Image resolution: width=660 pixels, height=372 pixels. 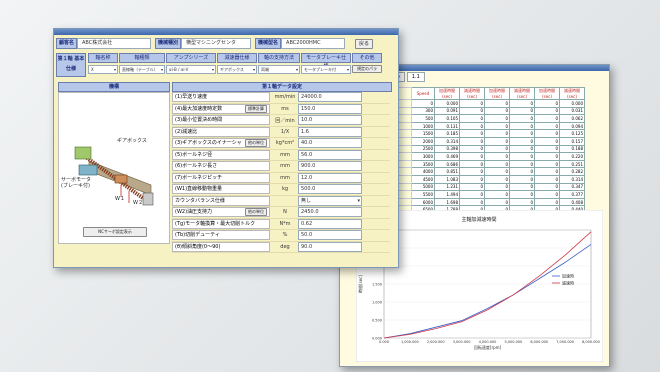 I want to click on results-cell: 1.231, so click(x=447, y=187).